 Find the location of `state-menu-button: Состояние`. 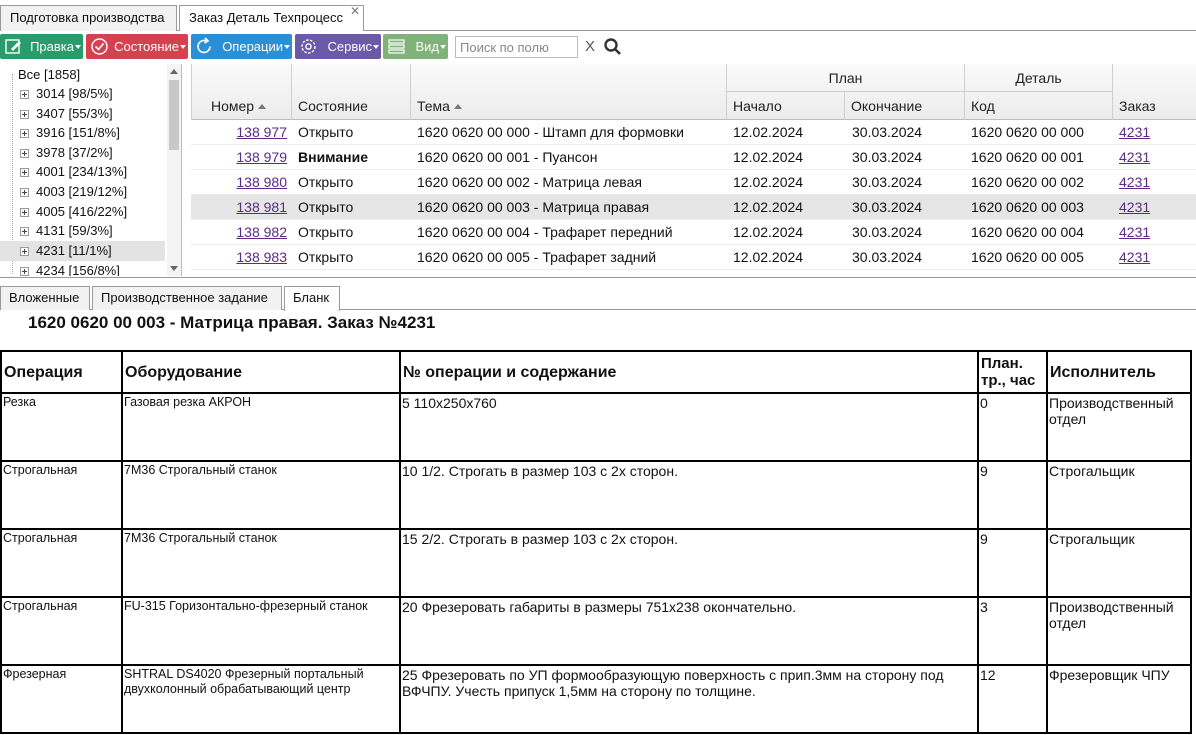

state-menu-button: Состояние is located at coordinates (137, 46).